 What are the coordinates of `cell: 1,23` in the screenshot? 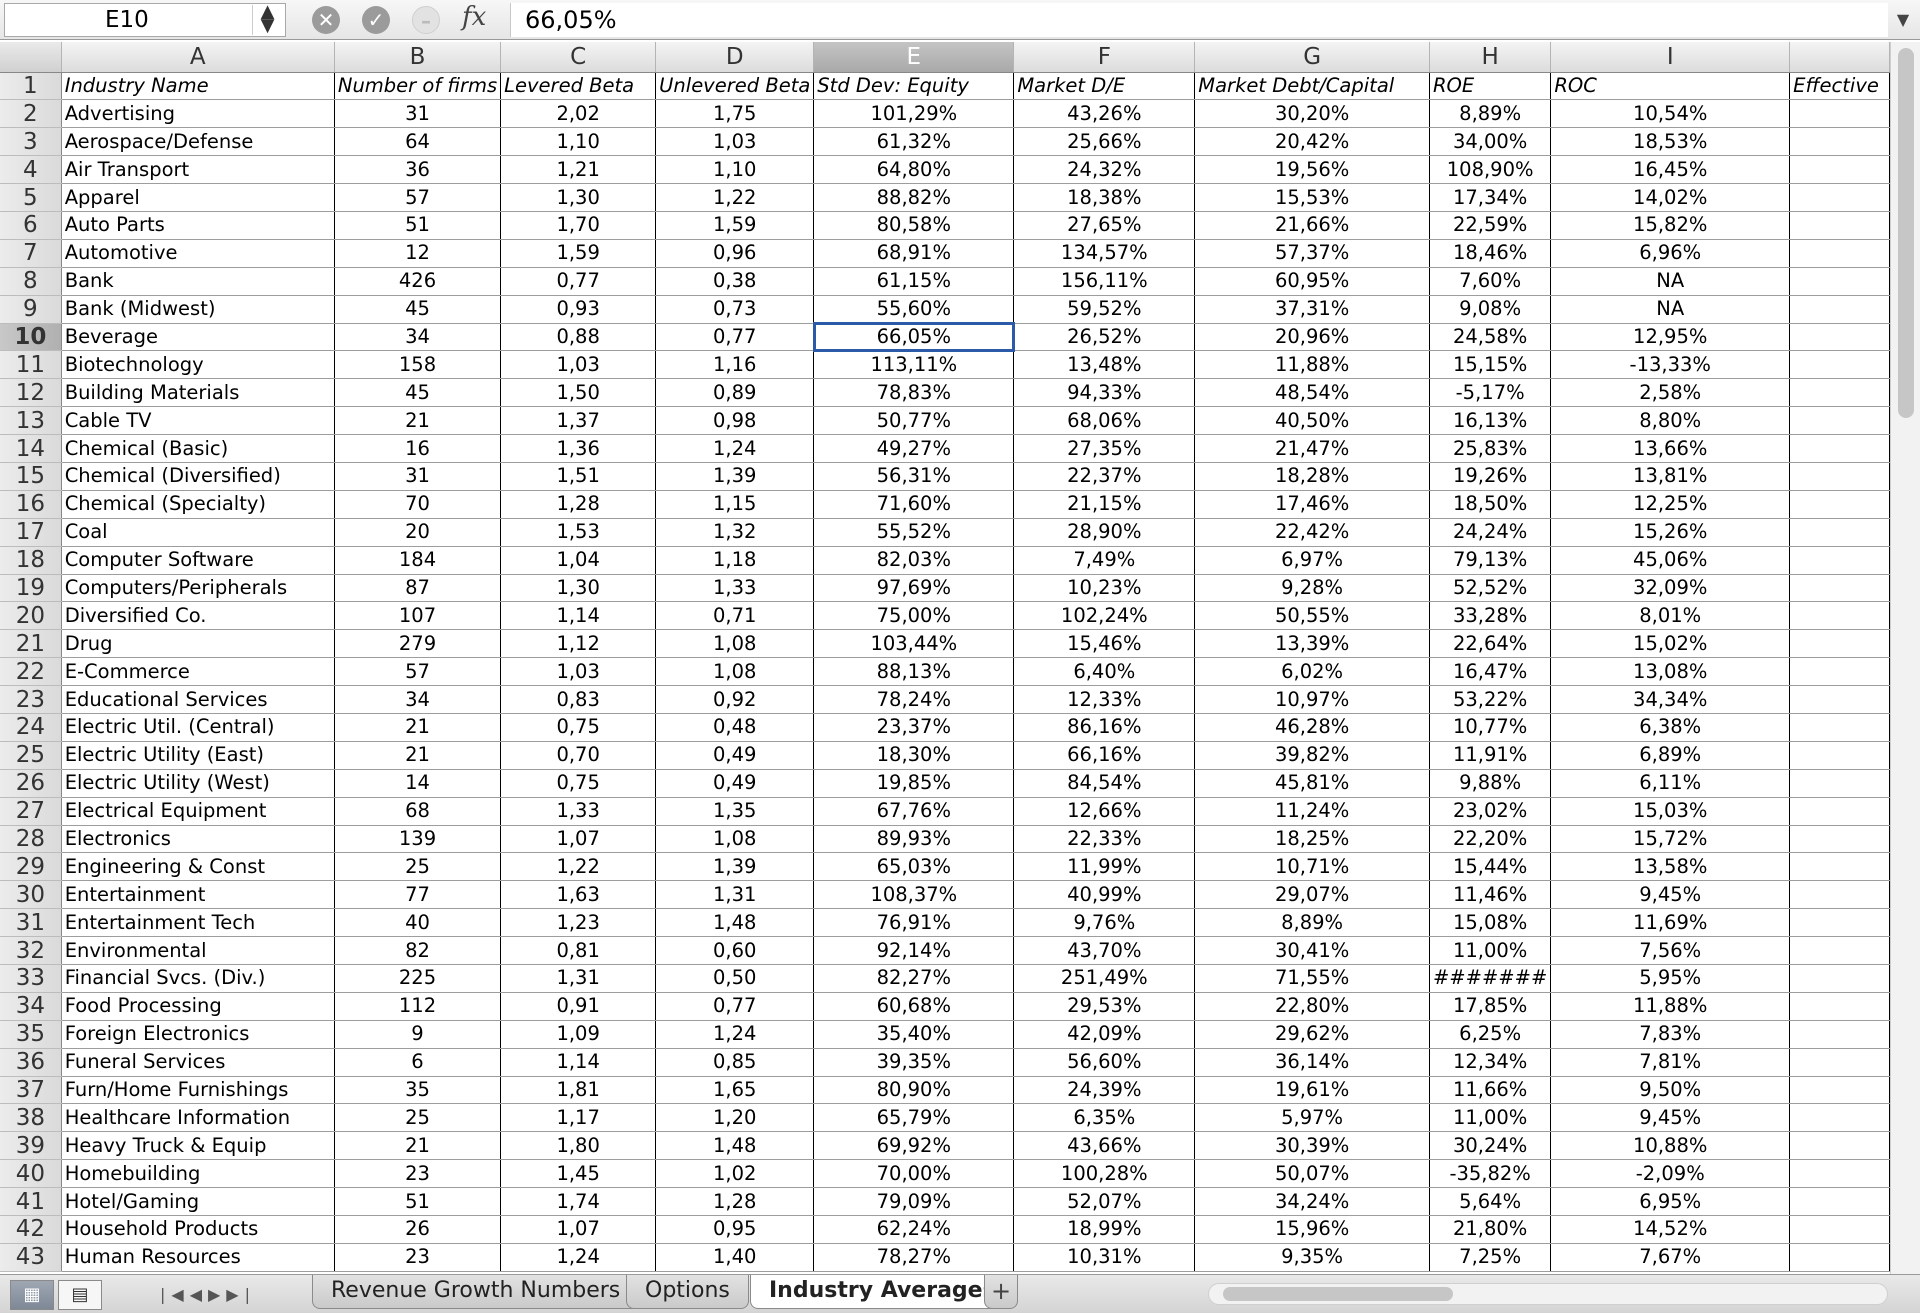 It's located at (578, 923).